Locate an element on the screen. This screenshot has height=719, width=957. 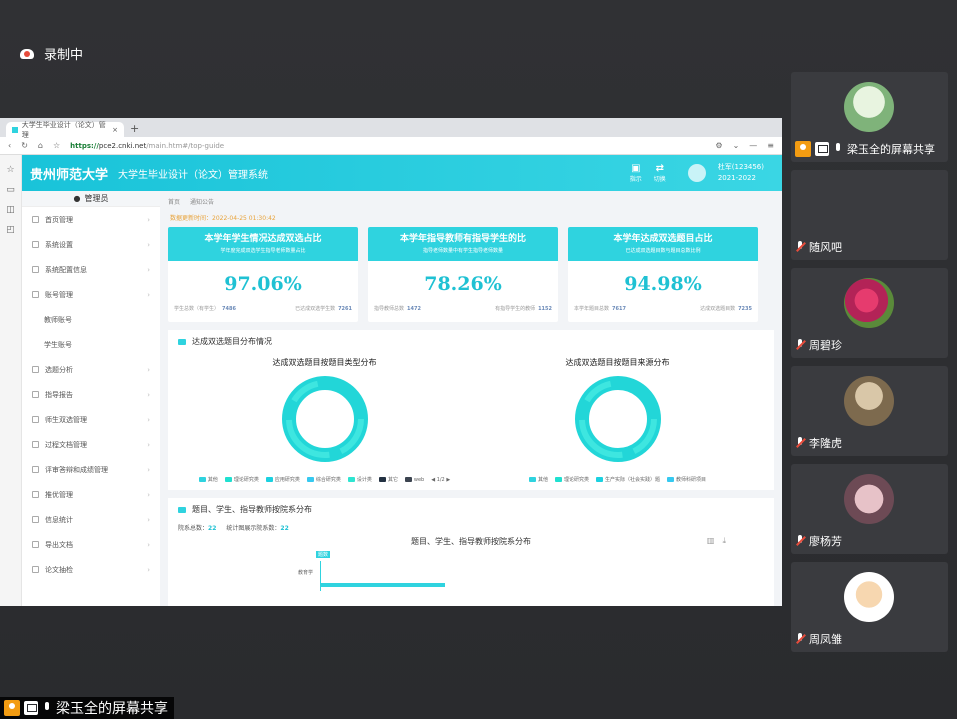
download-icon: ⤓ is located at coordinates (724, 541).